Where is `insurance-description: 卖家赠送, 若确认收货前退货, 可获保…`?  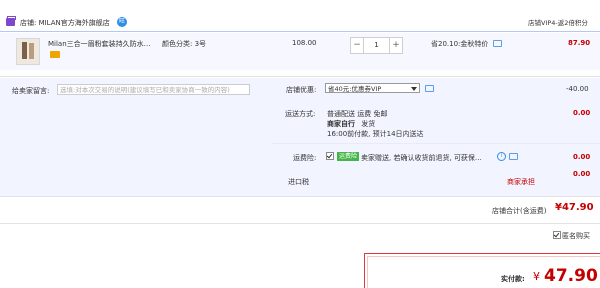
insurance-description: 卖家赠送, 若确认收货前退货, 可获保… is located at coordinates (421, 158).